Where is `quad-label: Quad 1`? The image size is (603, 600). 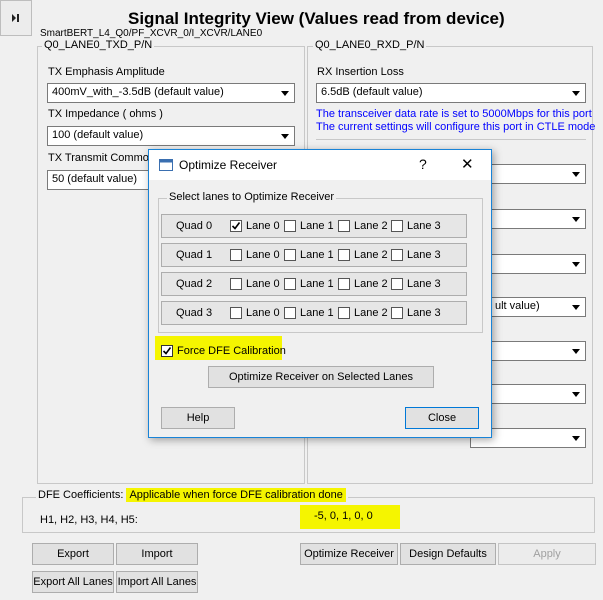
quad-label: Quad 1 is located at coordinates (194, 255).